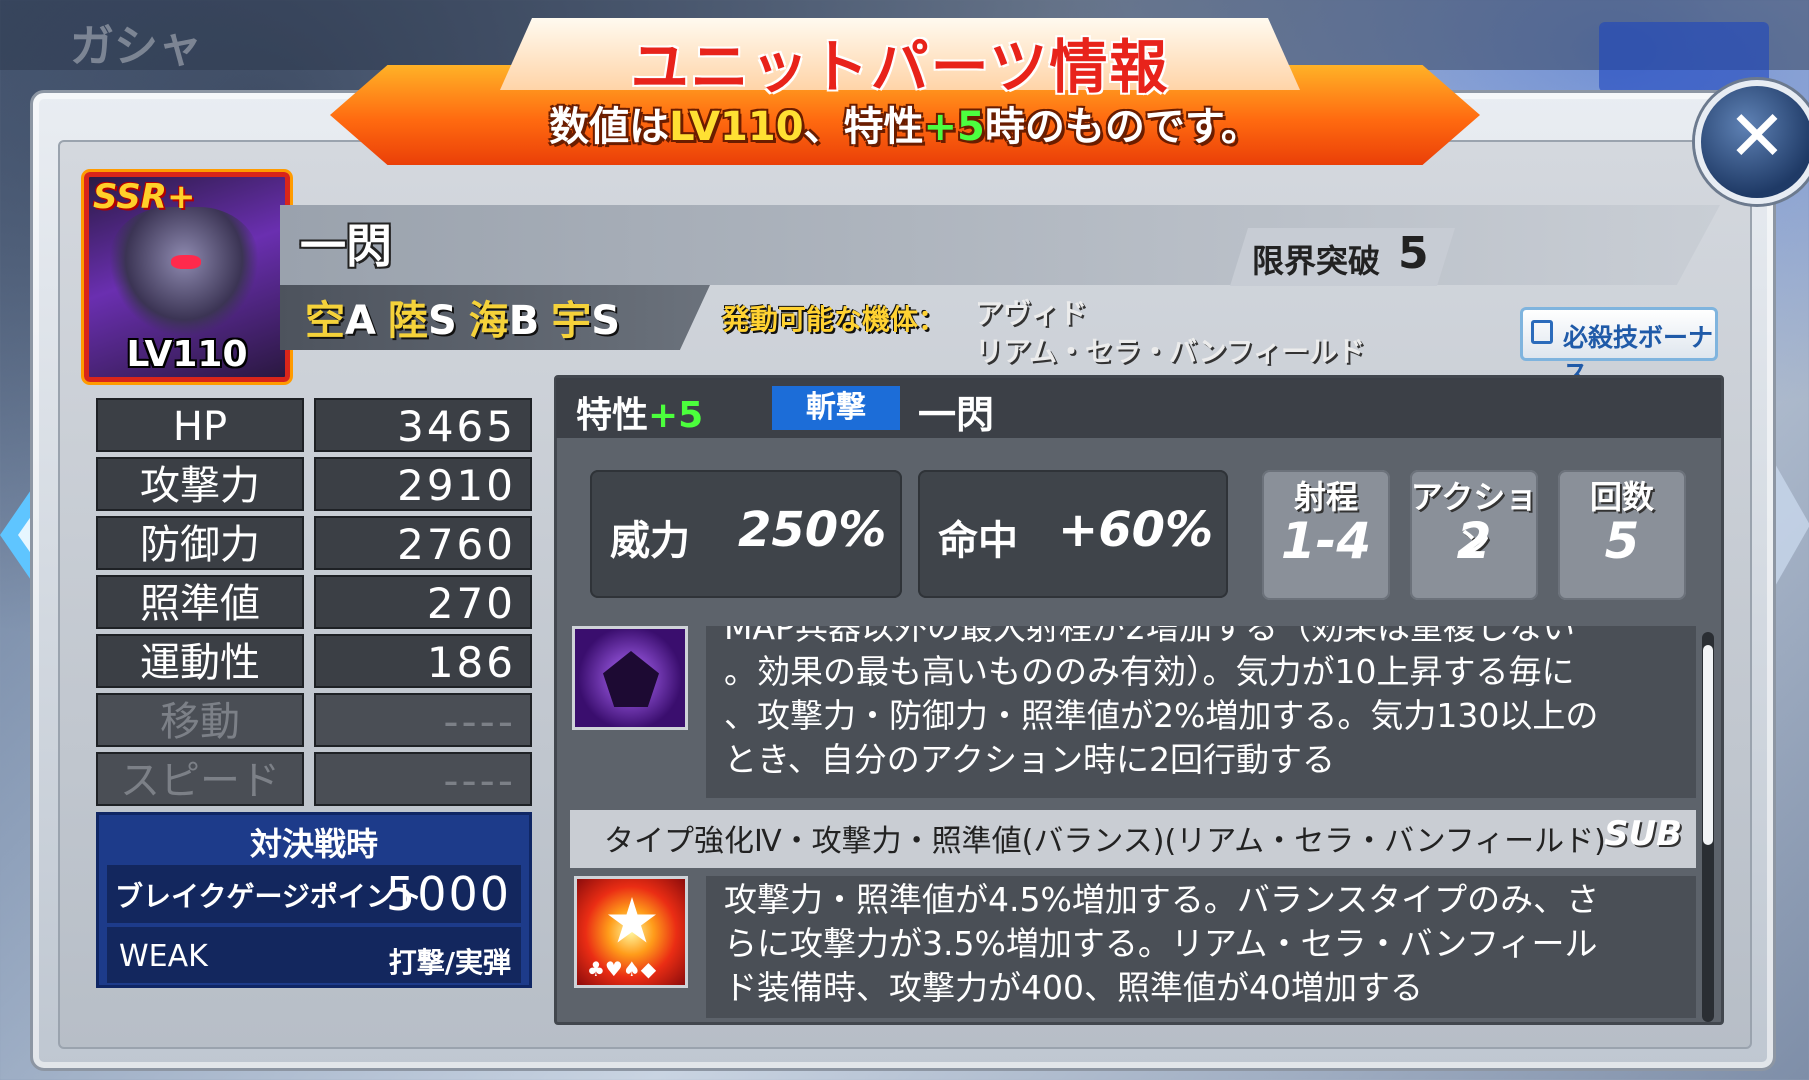  I want to click on stat-label: スピード, so click(200, 779).